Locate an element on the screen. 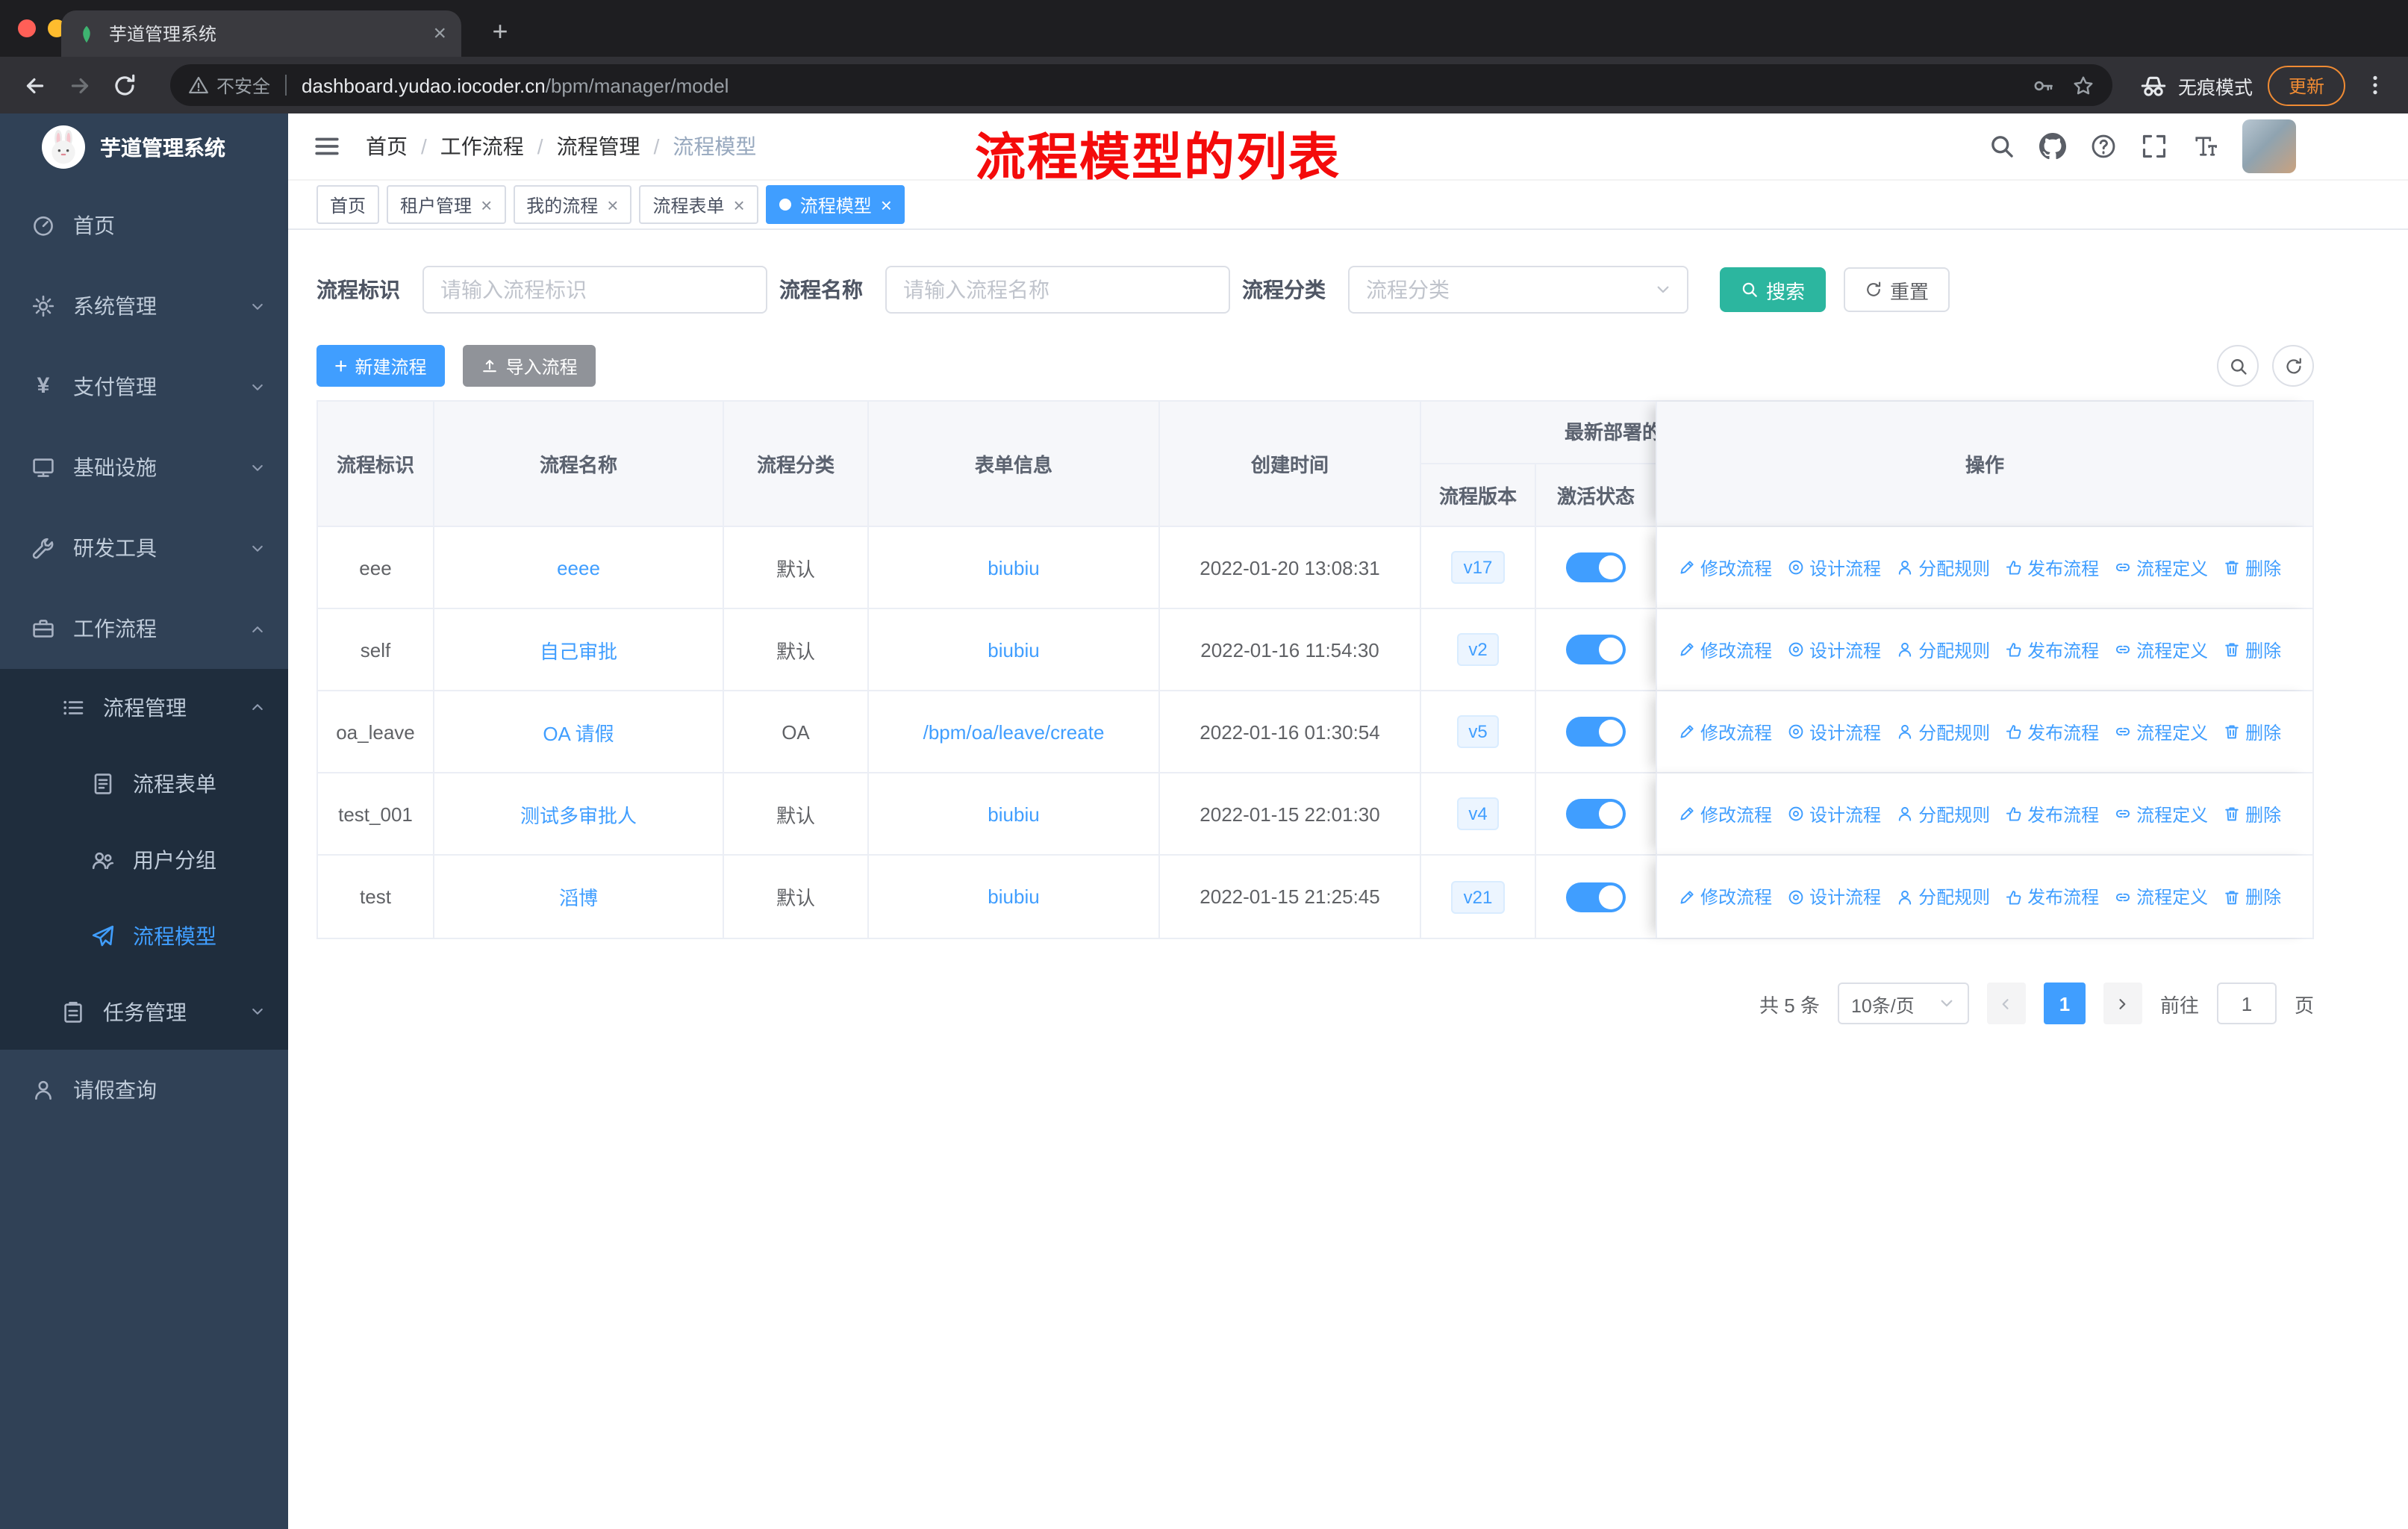 Image resolution: width=2408 pixels, height=1529 pixels. sidebar-item-process-form: 流程表单 is located at coordinates (144, 783).